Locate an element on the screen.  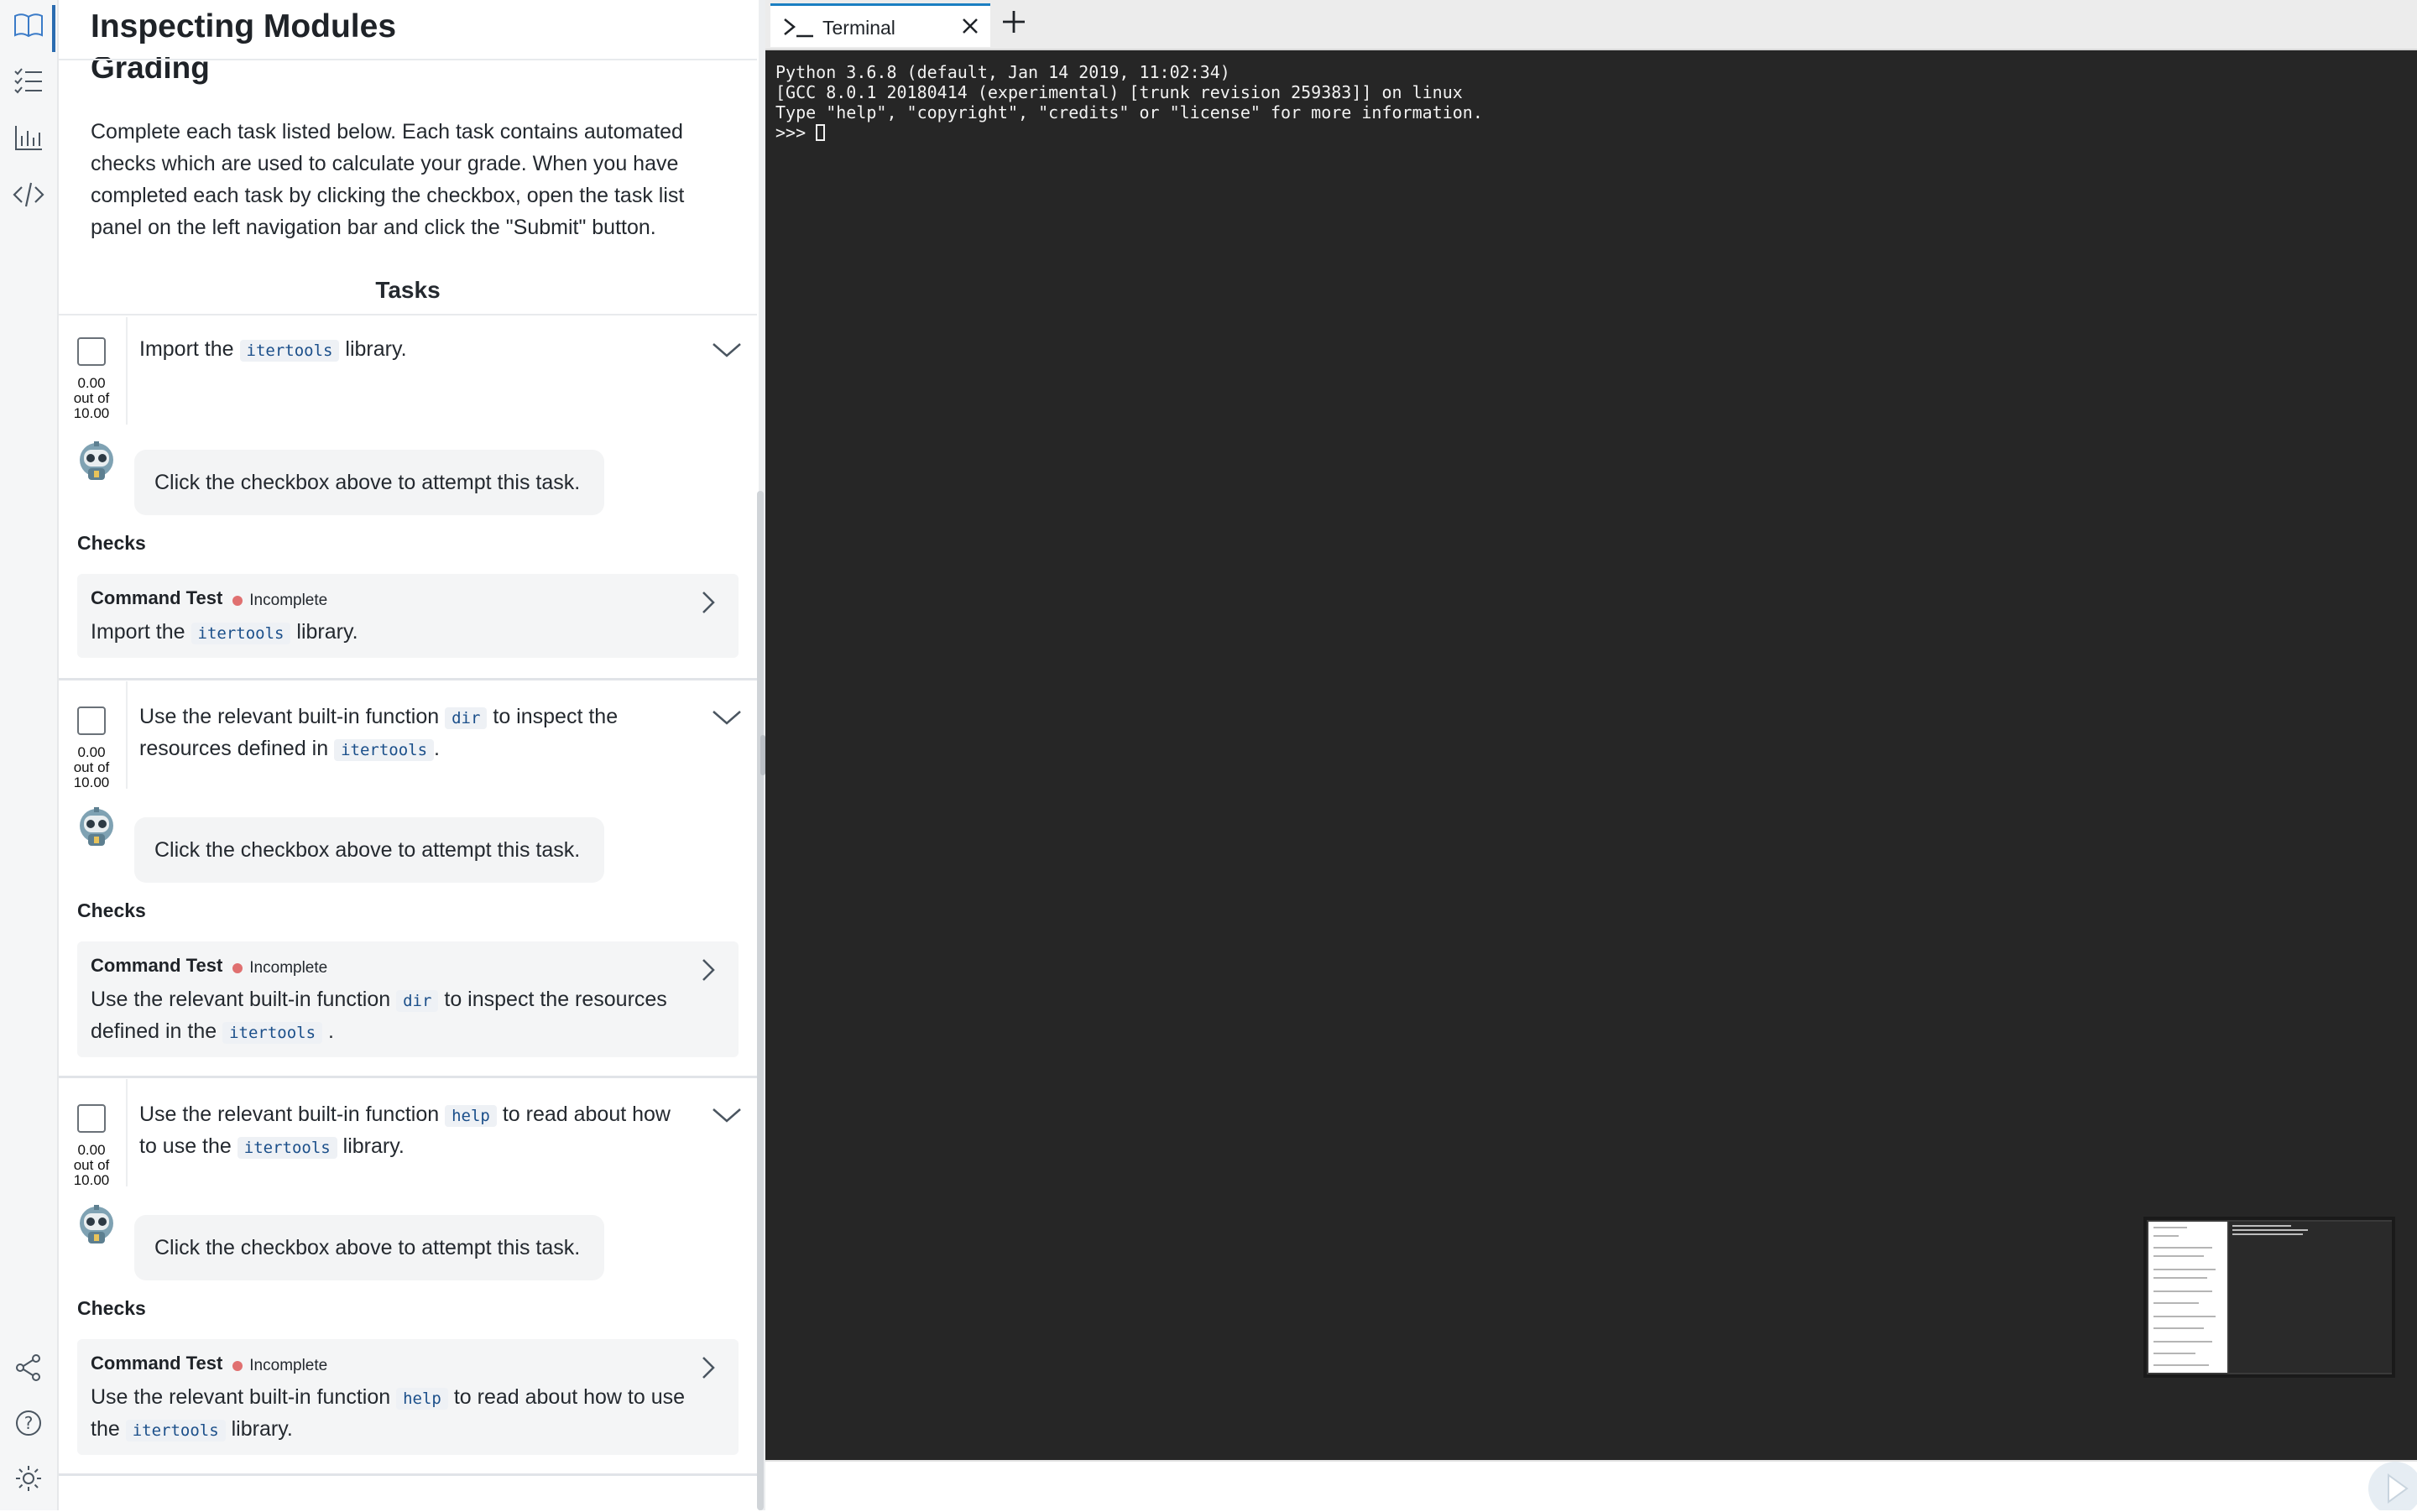
tab-terminal: Terminal is located at coordinates (880, 25).